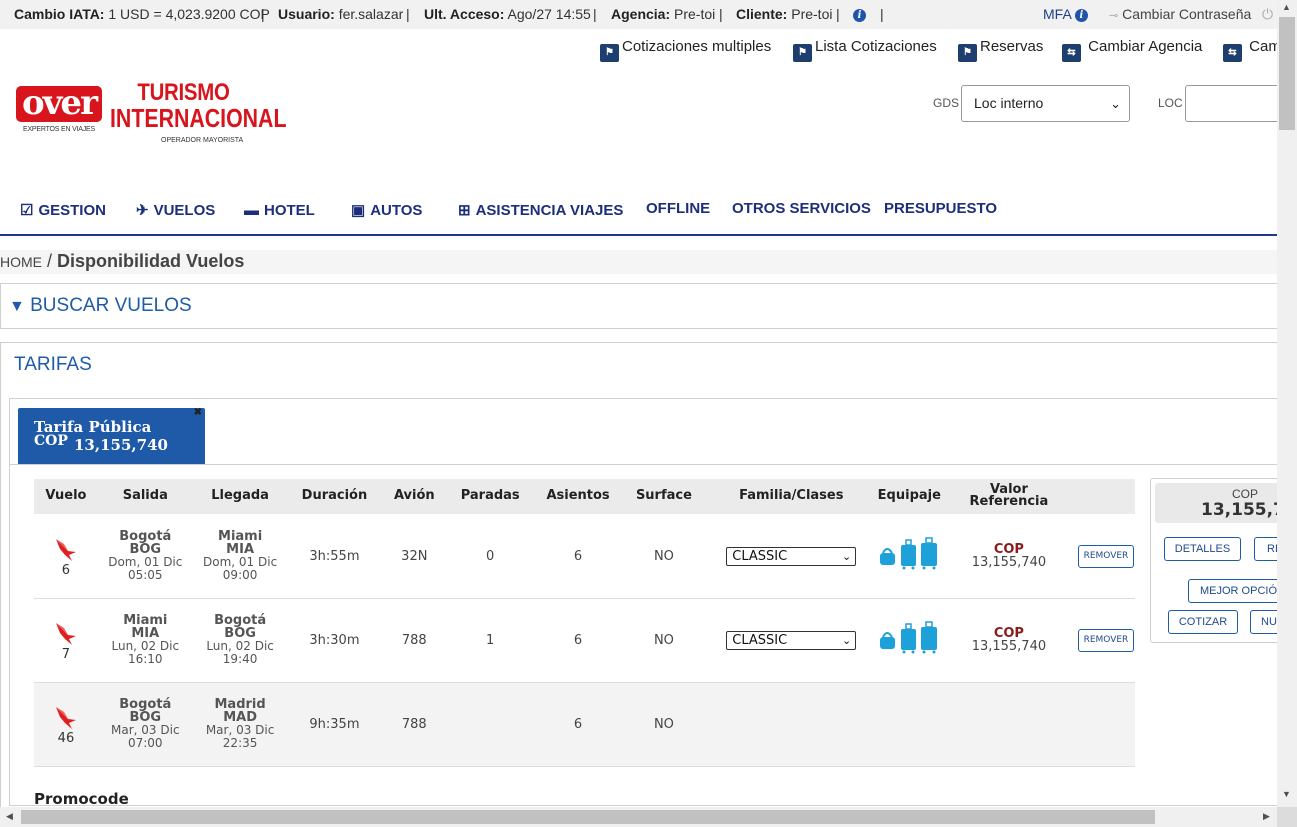  What do you see at coordinates (1286, 7) in the screenshot?
I see `scroll-up-icon: ▲` at bounding box center [1286, 7].